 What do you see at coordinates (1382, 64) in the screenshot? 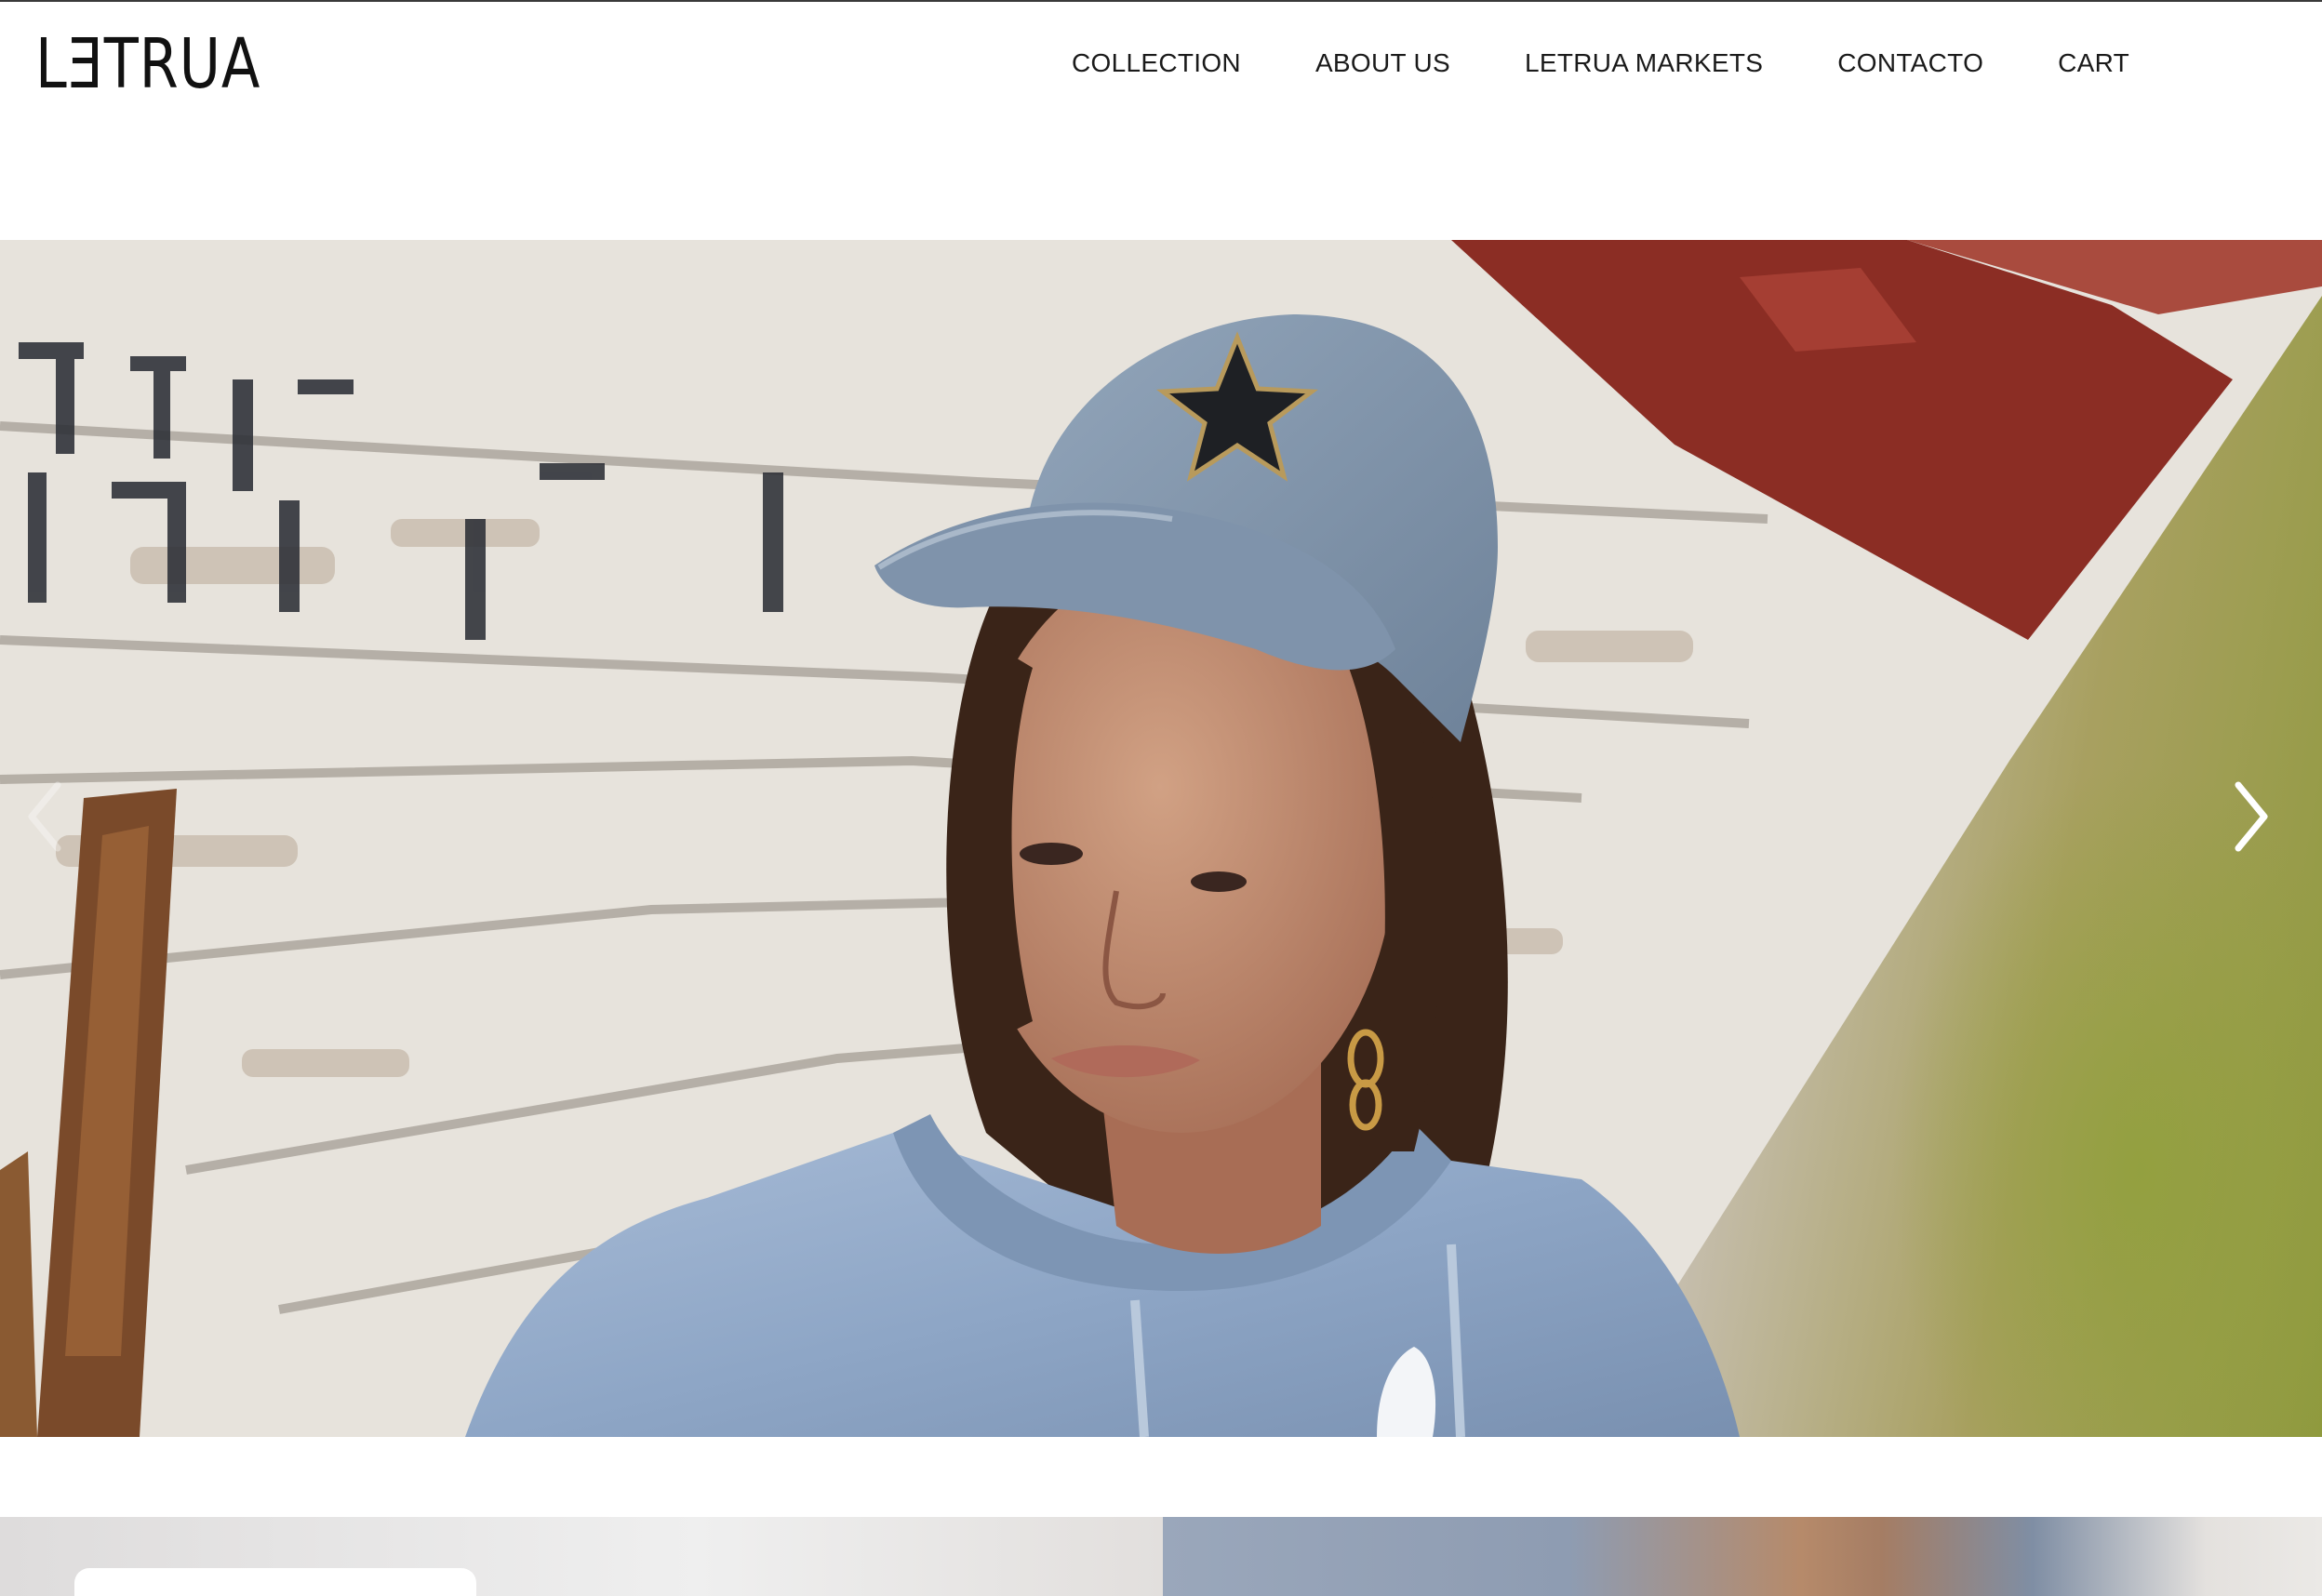
I see `nav-about-us: ABOUT US` at bounding box center [1382, 64].